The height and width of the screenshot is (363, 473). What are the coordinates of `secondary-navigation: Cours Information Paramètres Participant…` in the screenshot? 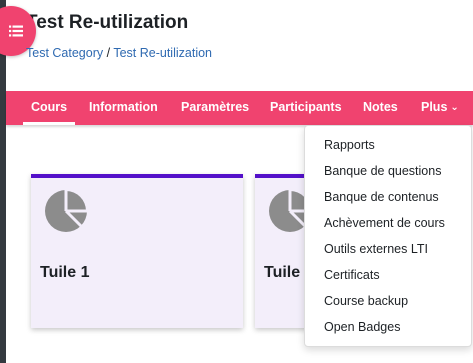 It's located at (239, 108).